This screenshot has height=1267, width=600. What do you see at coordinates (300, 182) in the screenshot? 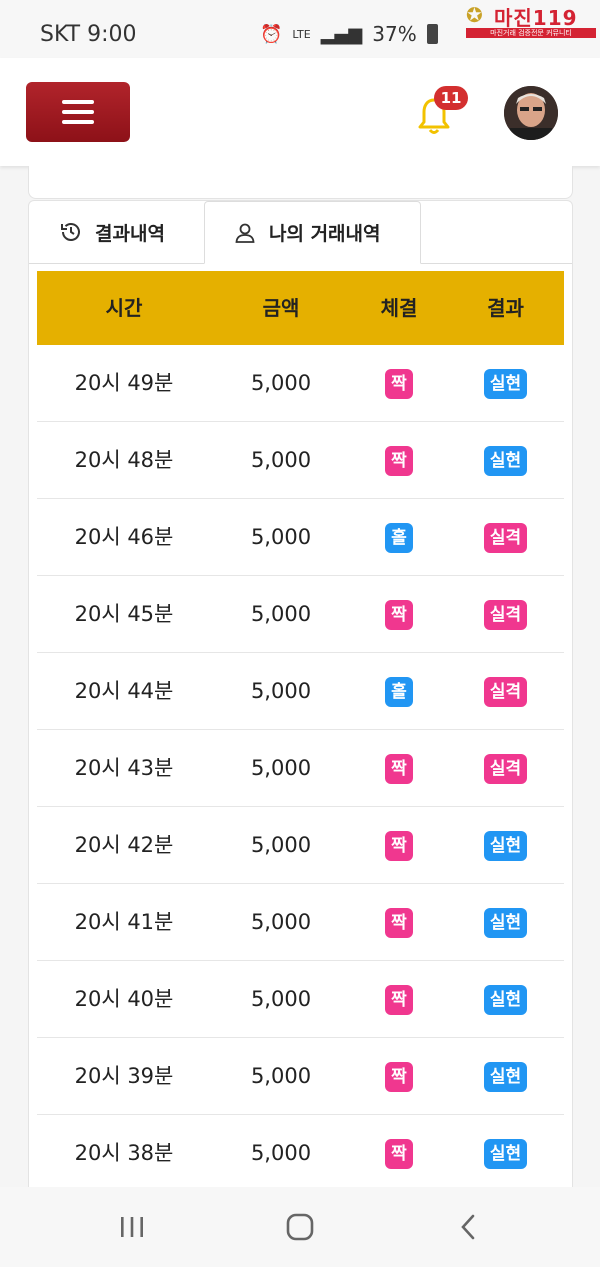
I see `top-card` at bounding box center [300, 182].